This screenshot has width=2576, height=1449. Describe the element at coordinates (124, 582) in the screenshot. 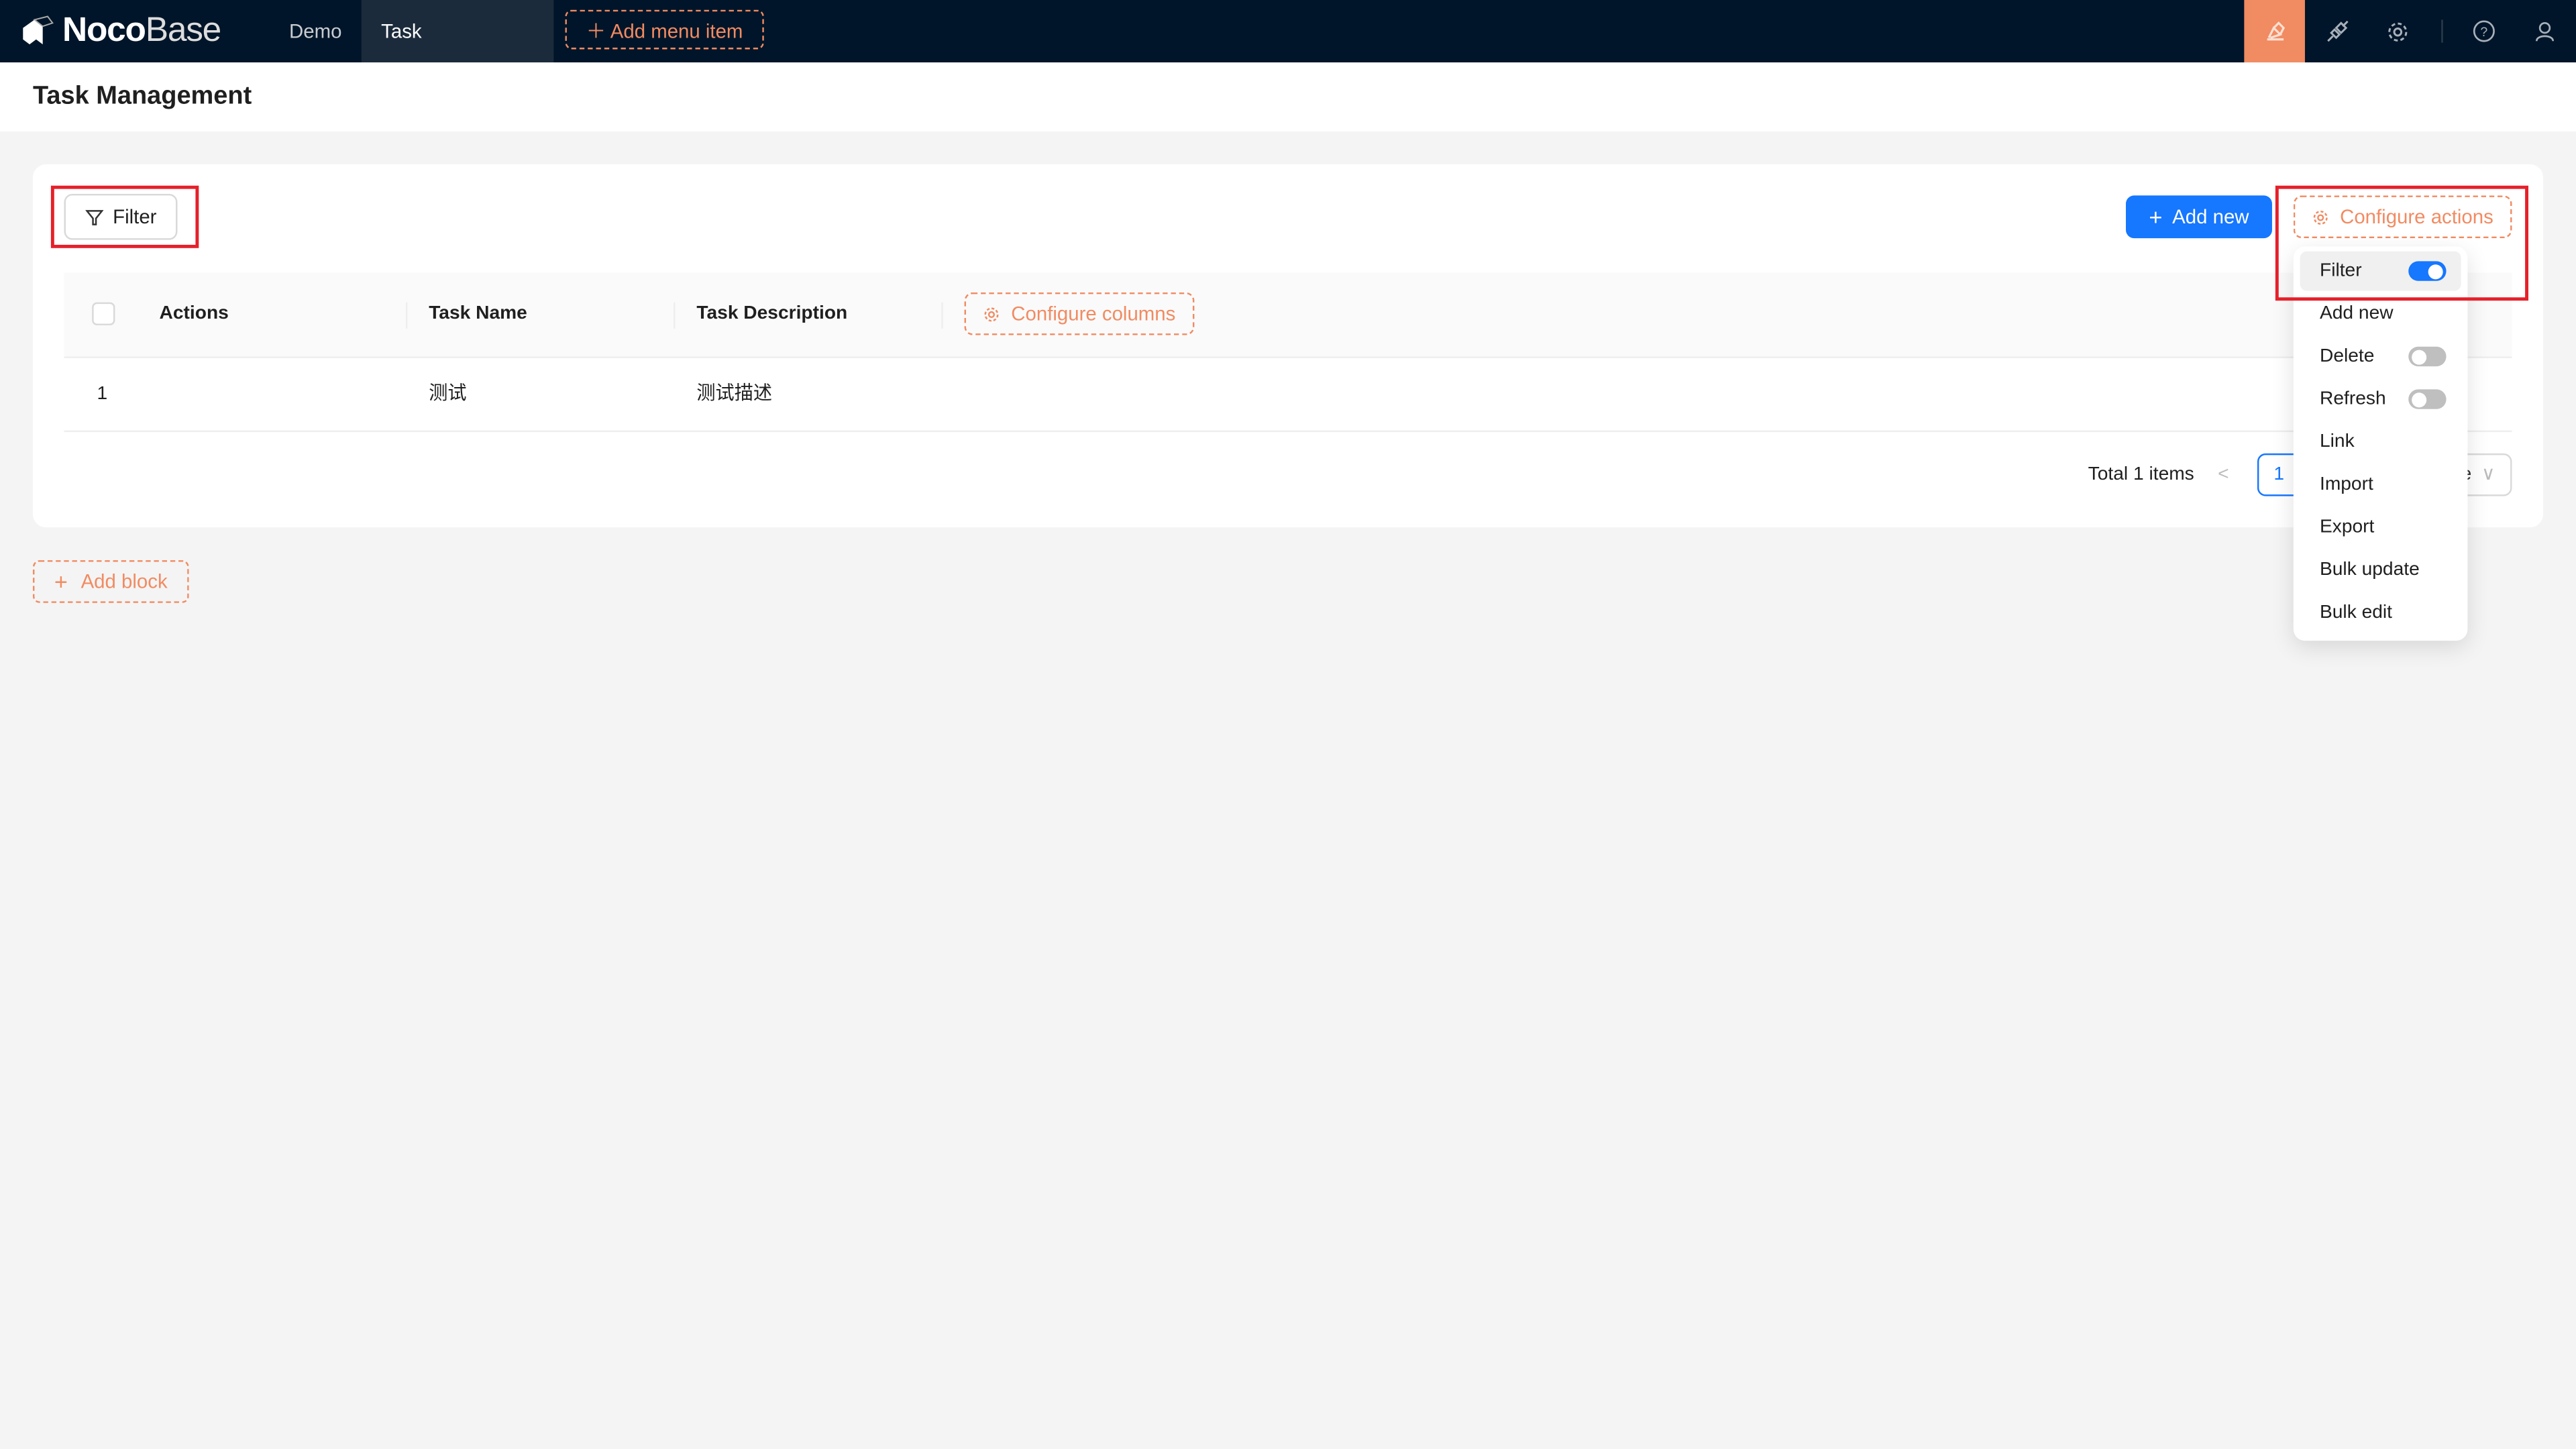

I see `add-block-label: Add block` at that location.